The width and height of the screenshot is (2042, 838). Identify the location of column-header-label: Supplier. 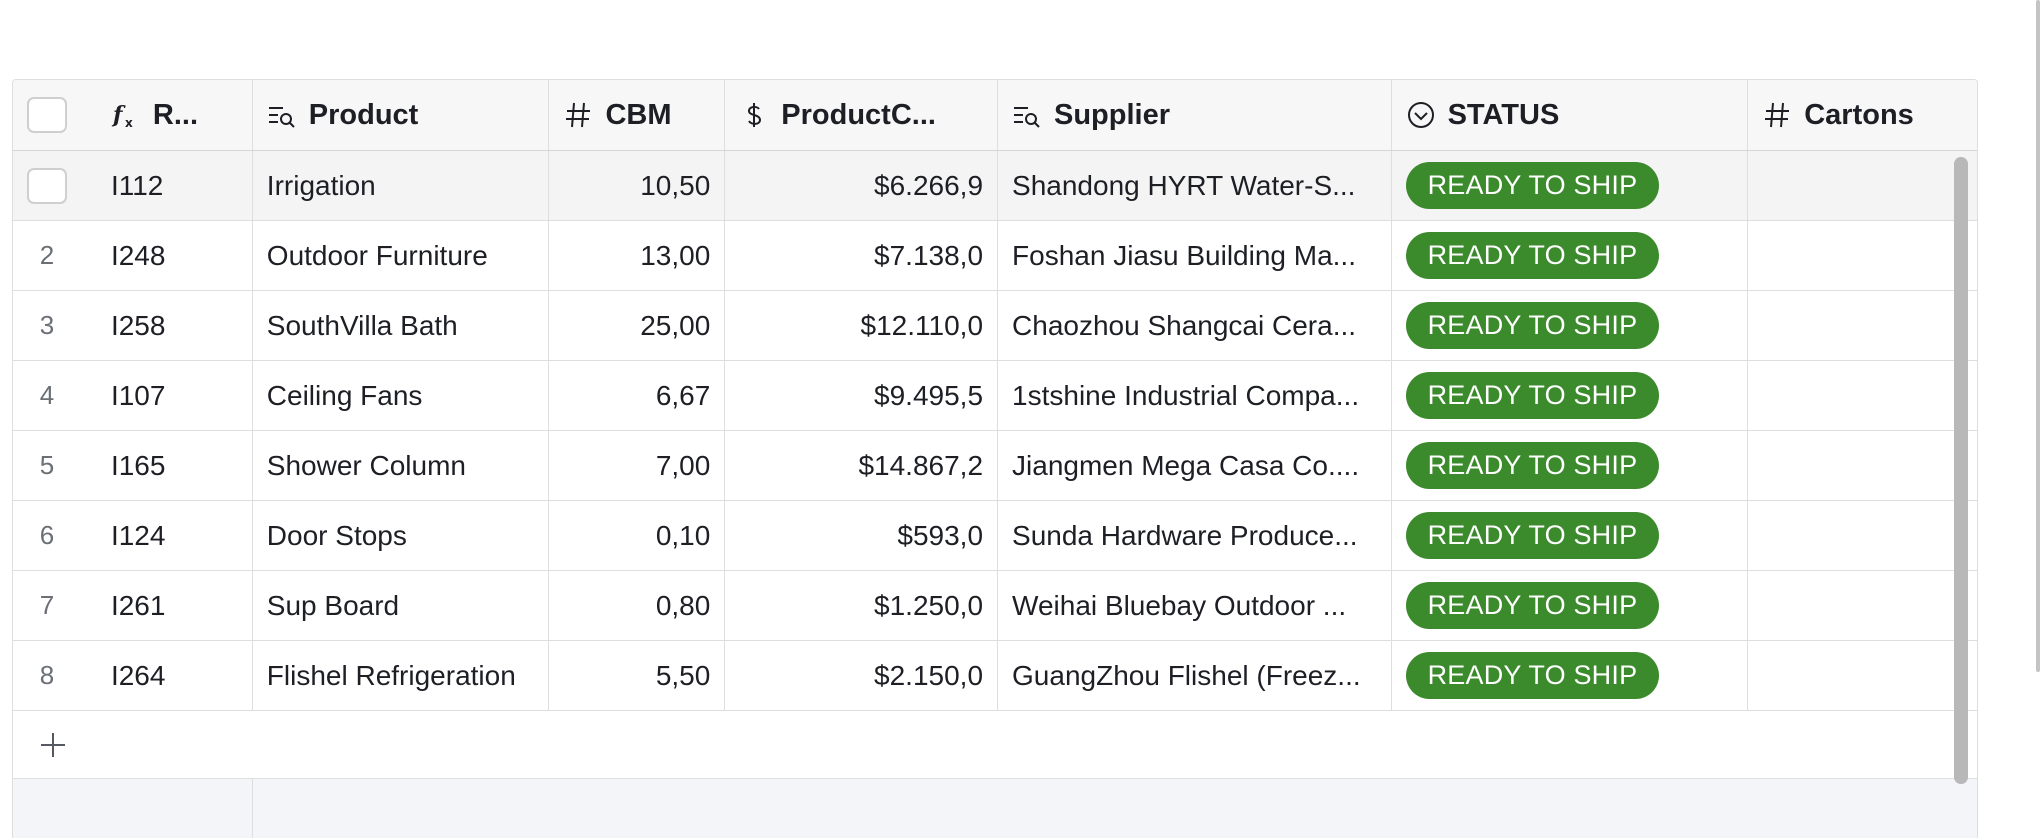
(1112, 114).